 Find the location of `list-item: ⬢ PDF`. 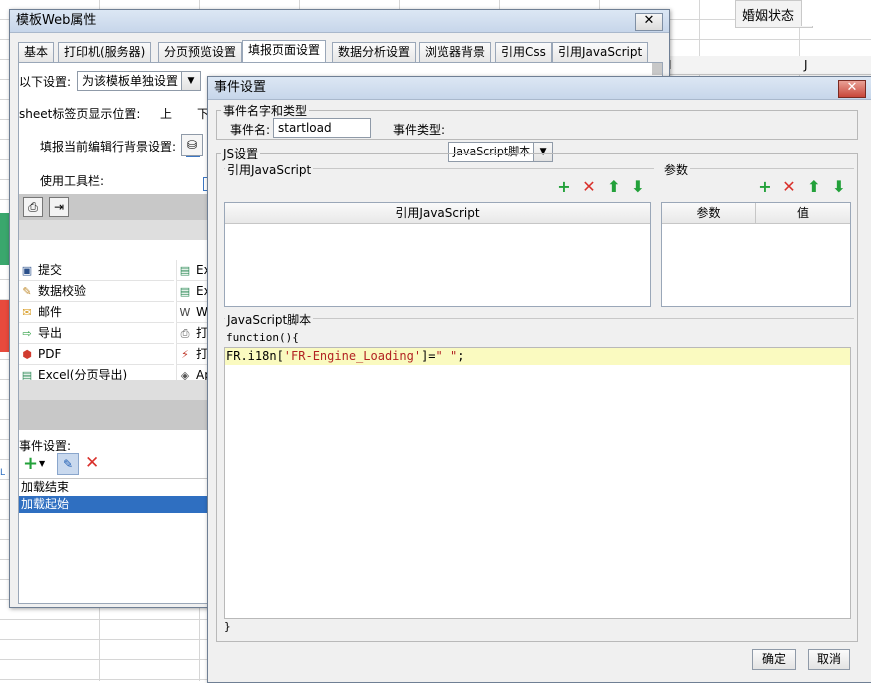

list-item: ⬢ PDF is located at coordinates (96, 354).